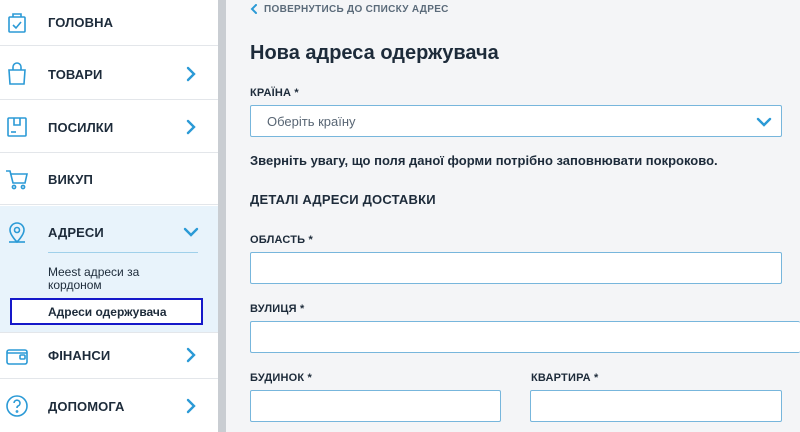  What do you see at coordinates (109, 179) in the screenshot?
I see `sidebar-item-buyout: ВИКУП` at bounding box center [109, 179].